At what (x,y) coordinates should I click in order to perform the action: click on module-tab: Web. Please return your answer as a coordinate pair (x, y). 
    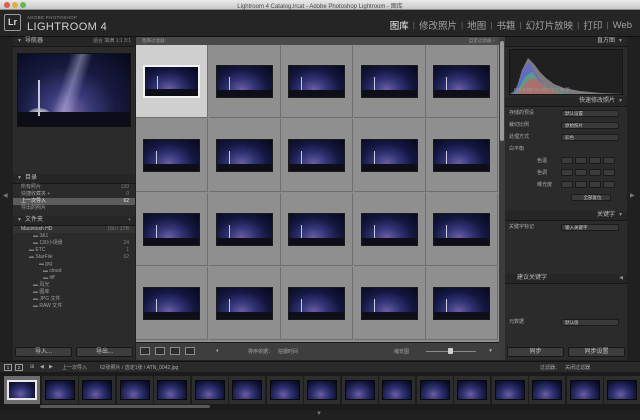
    Looking at the image, I should click on (622, 25).